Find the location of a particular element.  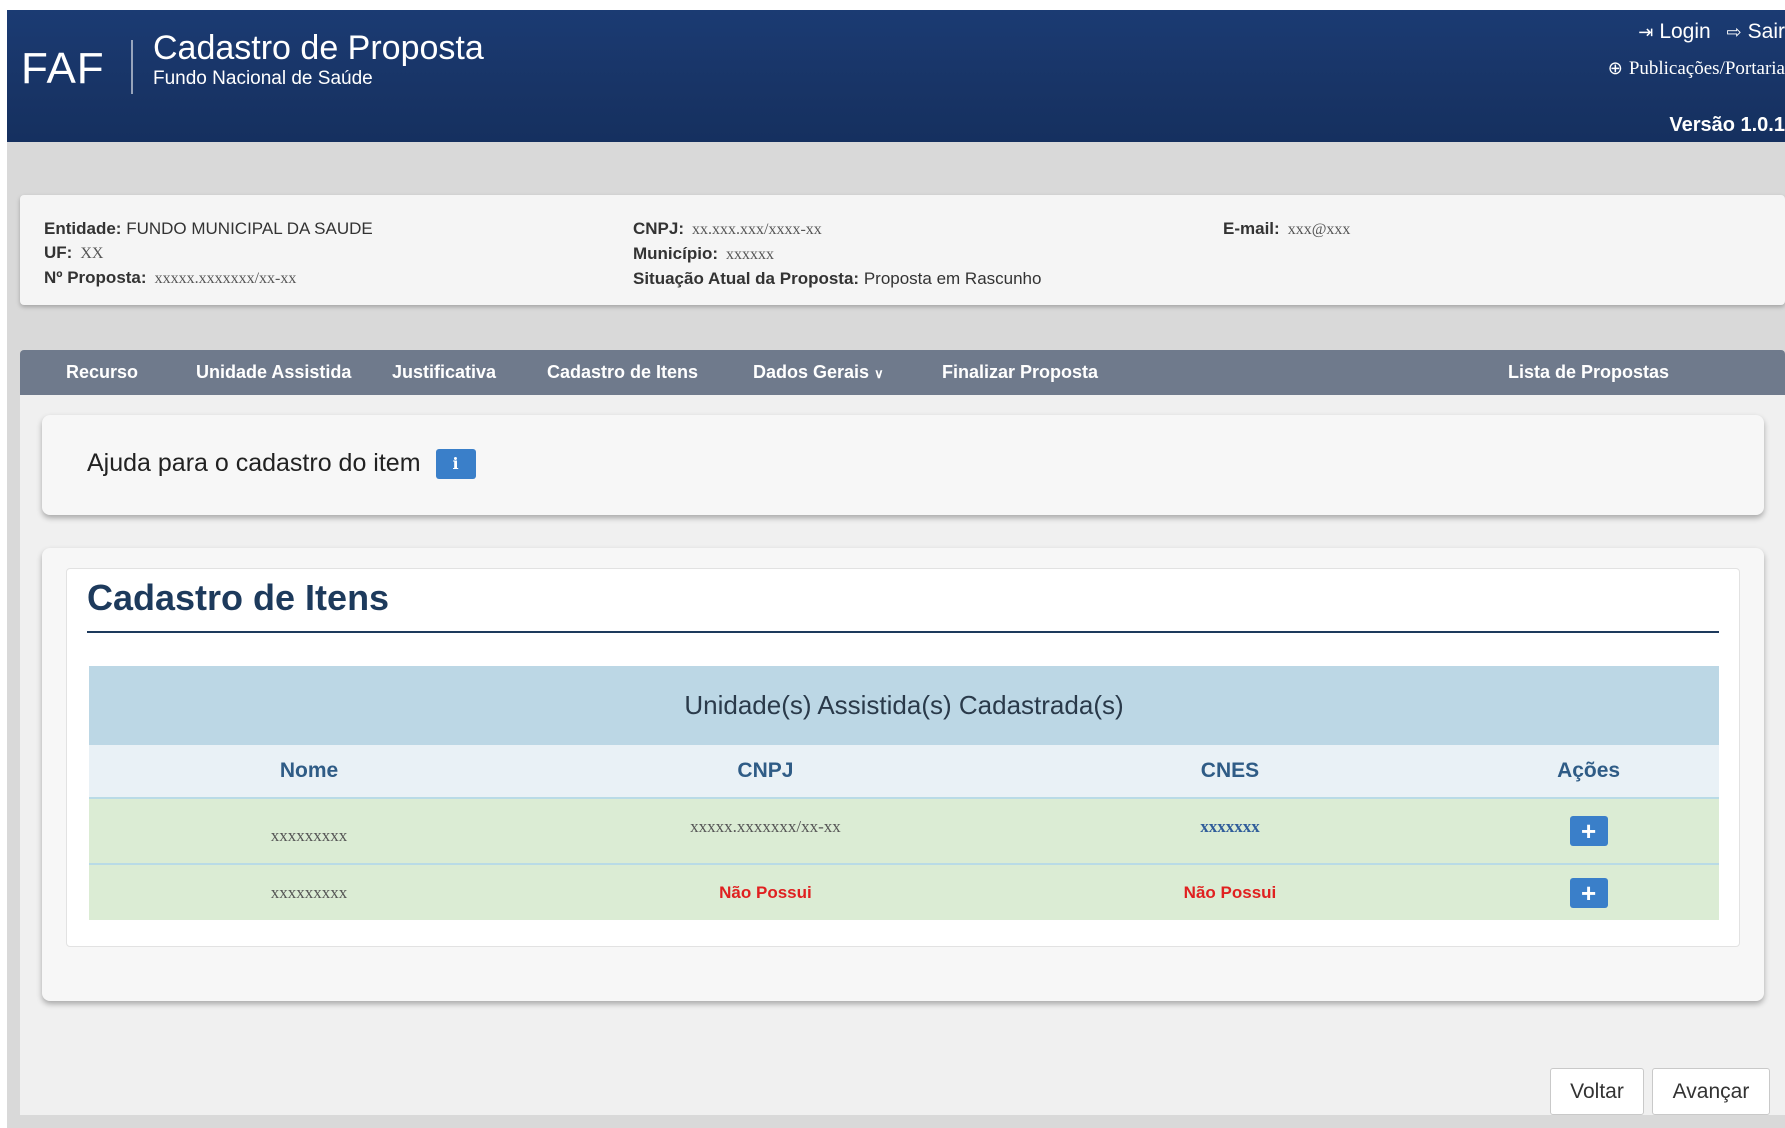

app-title: Cadastro de Proposta is located at coordinates (318, 48).